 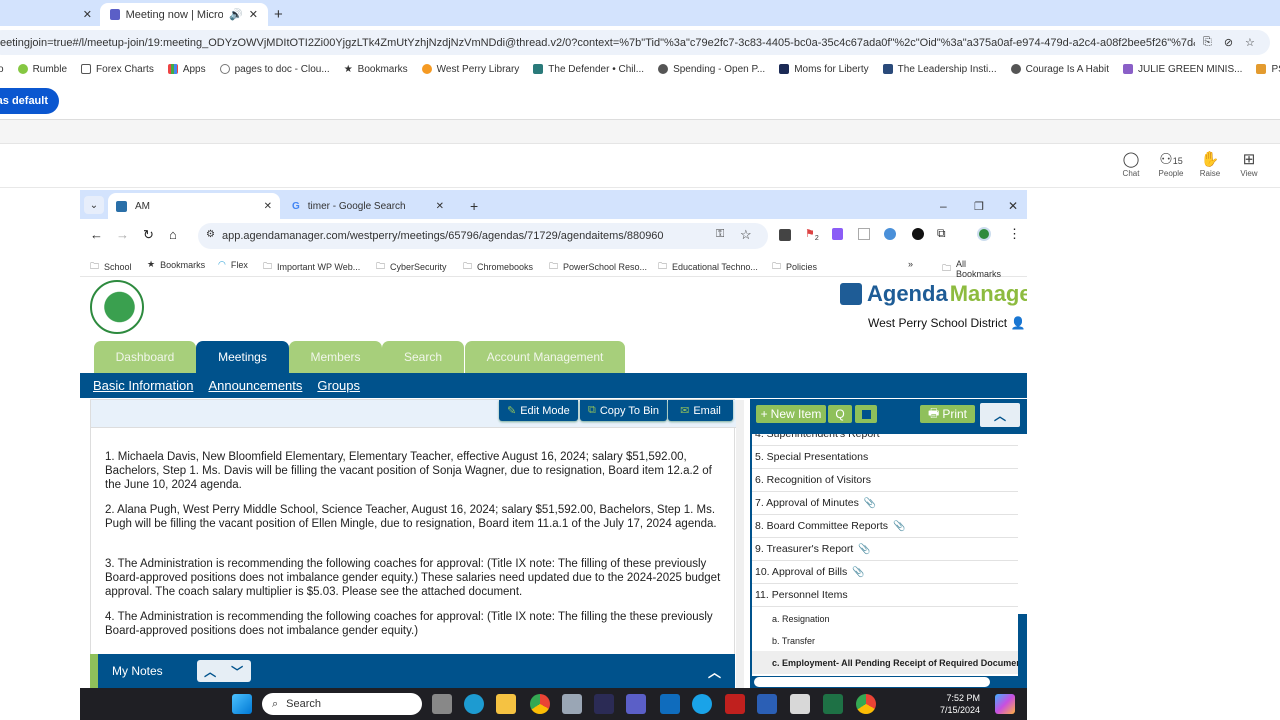 I want to click on bookmark-forex-charts: Forex Charts, so click(x=117, y=69).